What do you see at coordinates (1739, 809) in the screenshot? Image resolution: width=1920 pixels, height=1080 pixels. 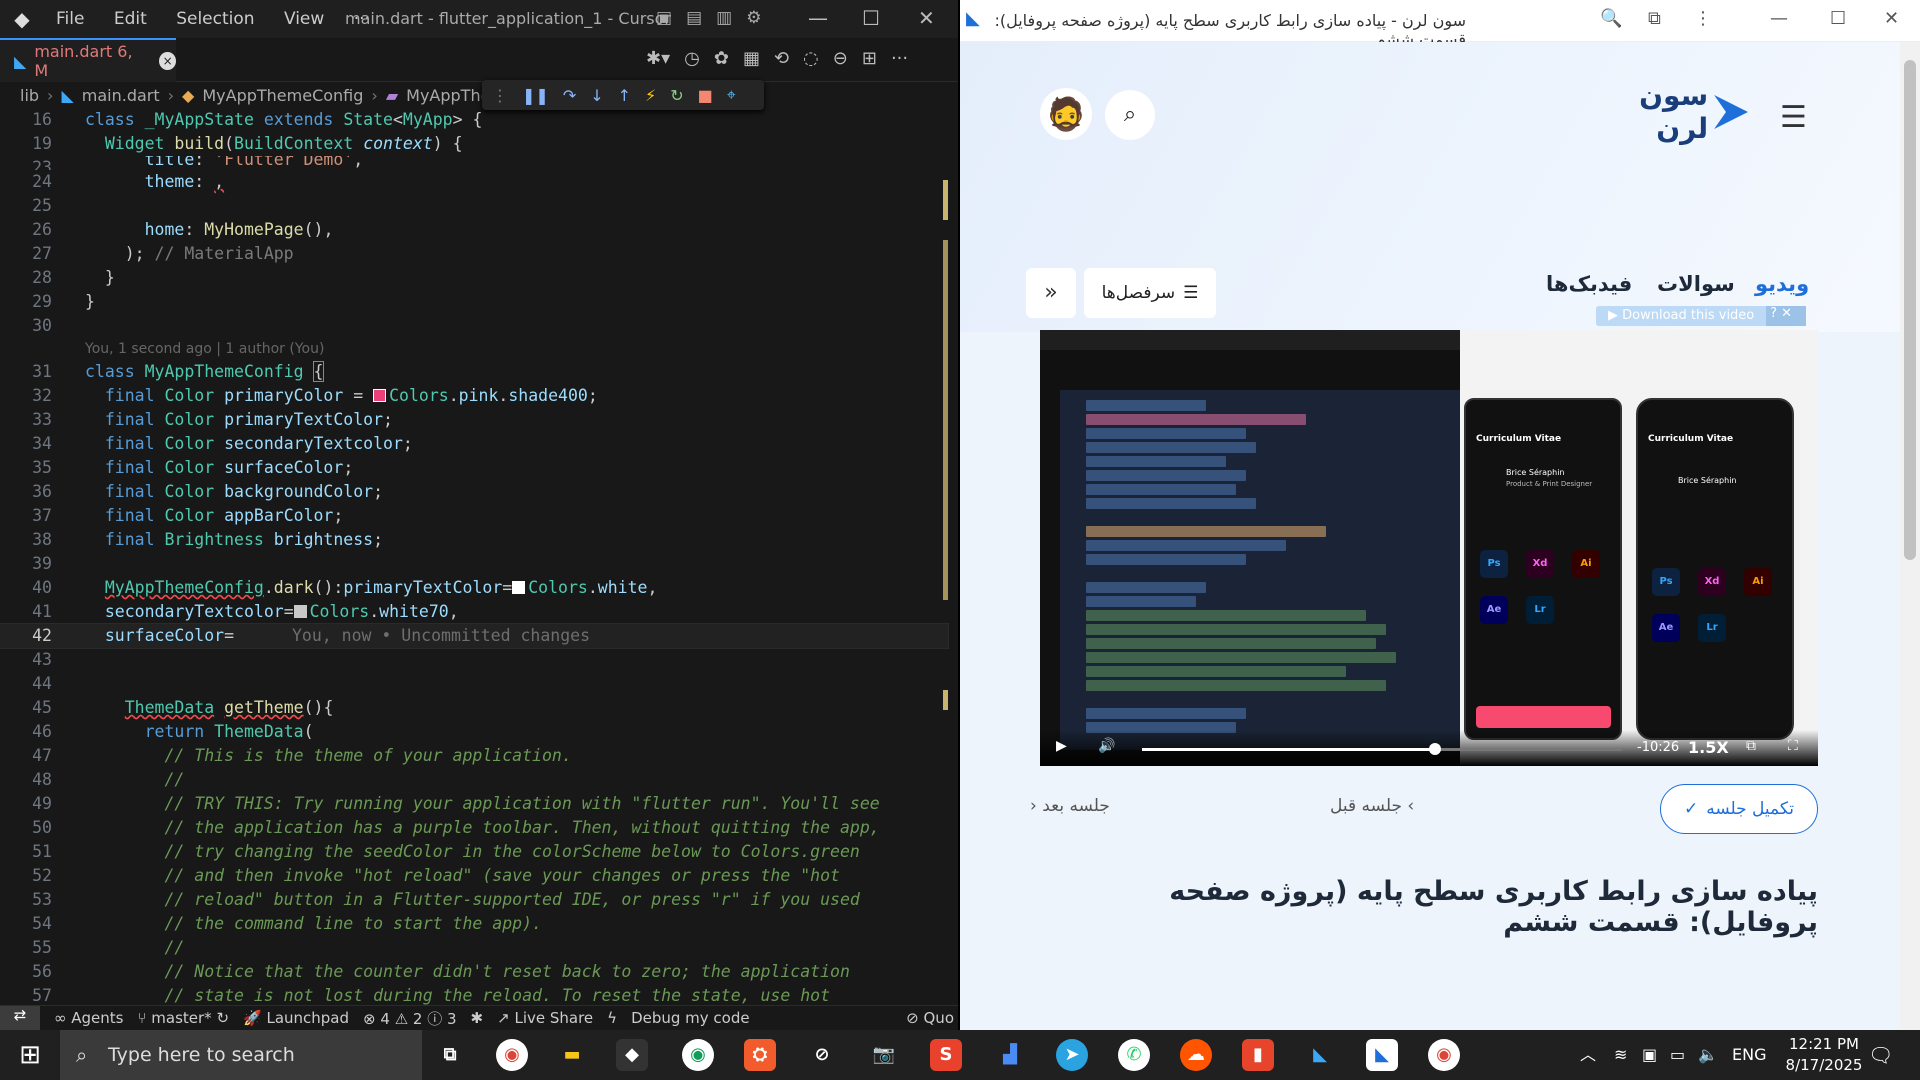 I see `complete-session-button: تکمیل جلسه ✓` at bounding box center [1739, 809].